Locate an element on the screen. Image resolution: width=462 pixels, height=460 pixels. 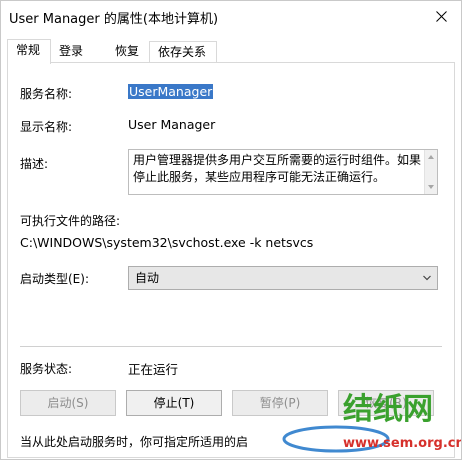
startup-type-value: 自动 is located at coordinates (147, 278).